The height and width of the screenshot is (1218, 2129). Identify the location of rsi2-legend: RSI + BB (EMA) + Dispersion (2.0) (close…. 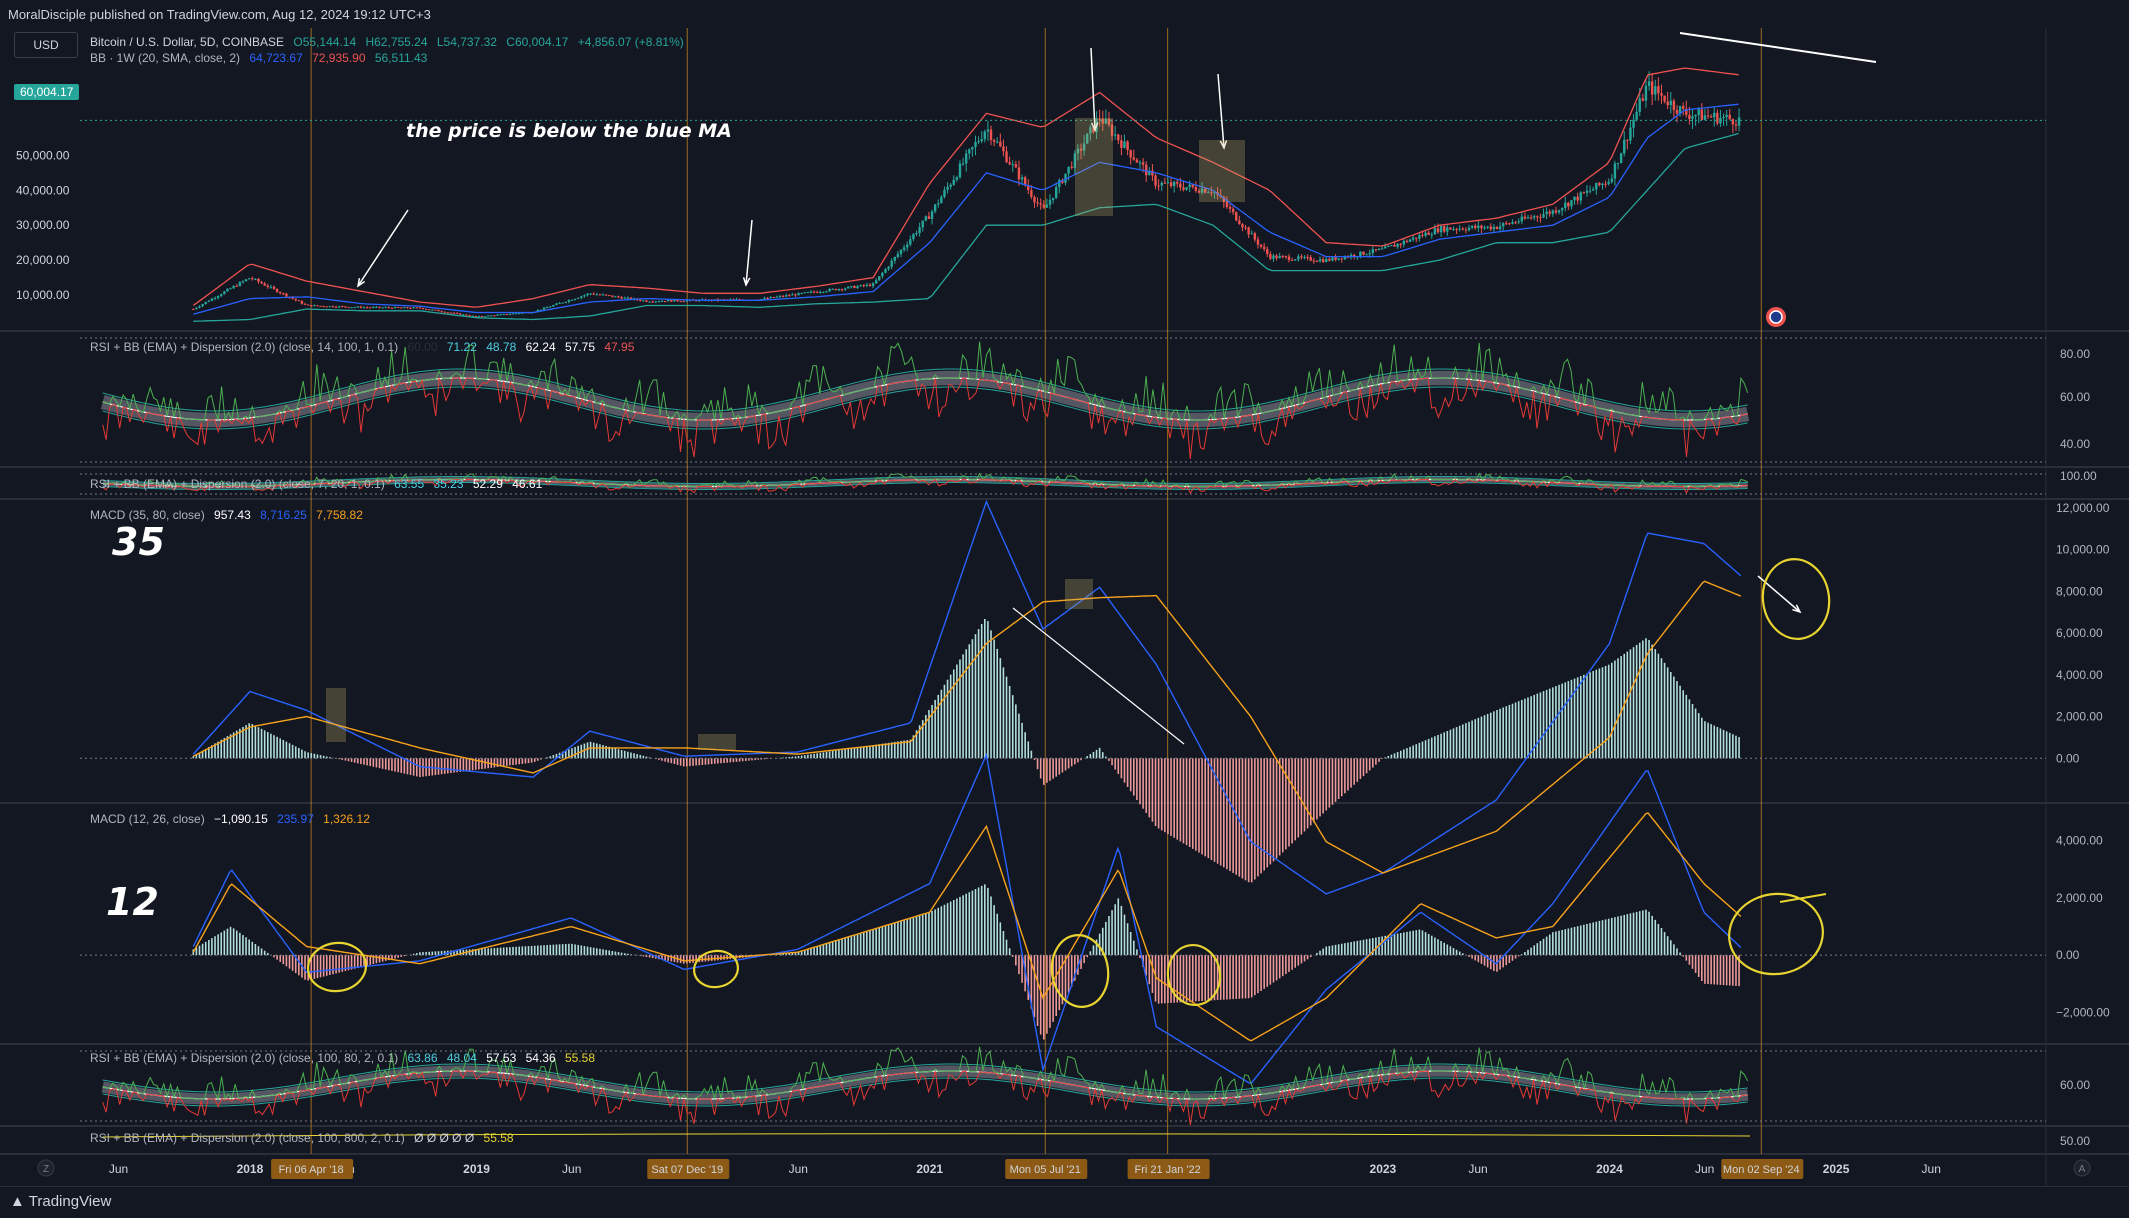
(319, 484).